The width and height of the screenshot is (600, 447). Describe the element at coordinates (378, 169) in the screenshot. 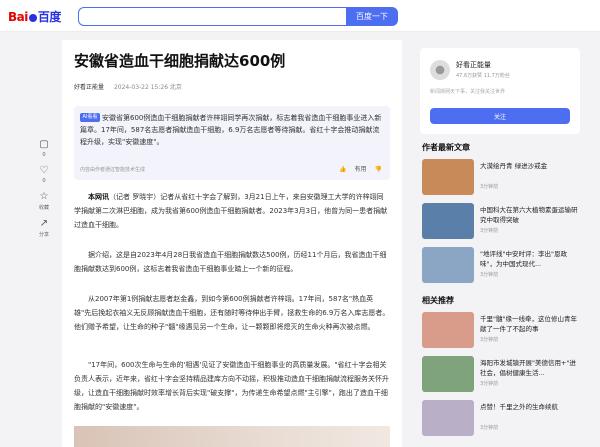

I see `thumb-down-icon: 👎` at that location.